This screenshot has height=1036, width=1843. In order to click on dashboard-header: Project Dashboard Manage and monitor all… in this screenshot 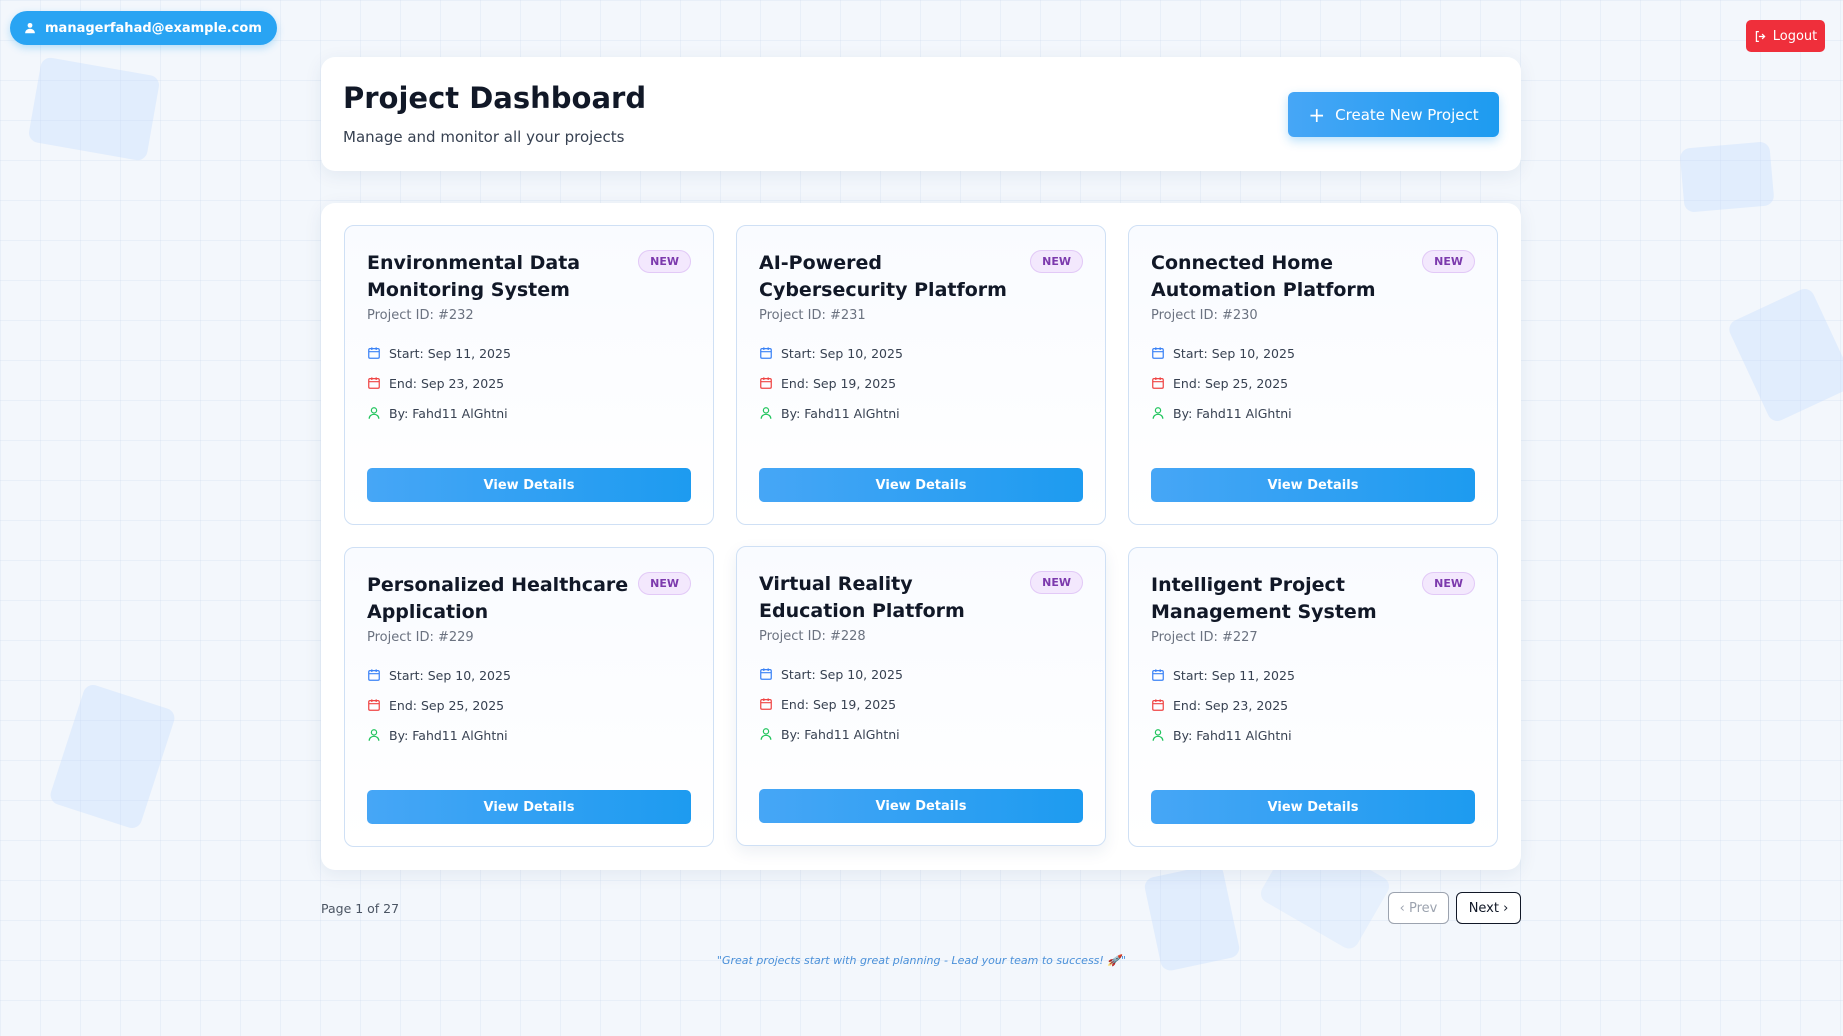, I will do `click(921, 114)`.